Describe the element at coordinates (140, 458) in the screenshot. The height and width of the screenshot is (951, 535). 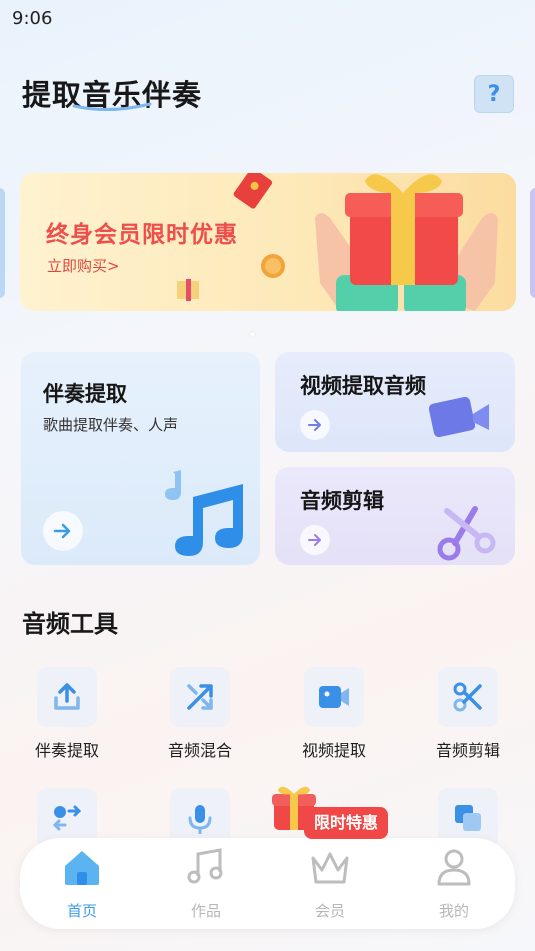
I see `accompaniment-extract-card: 伴奏提取 歌曲提取伴奏、人声` at that location.